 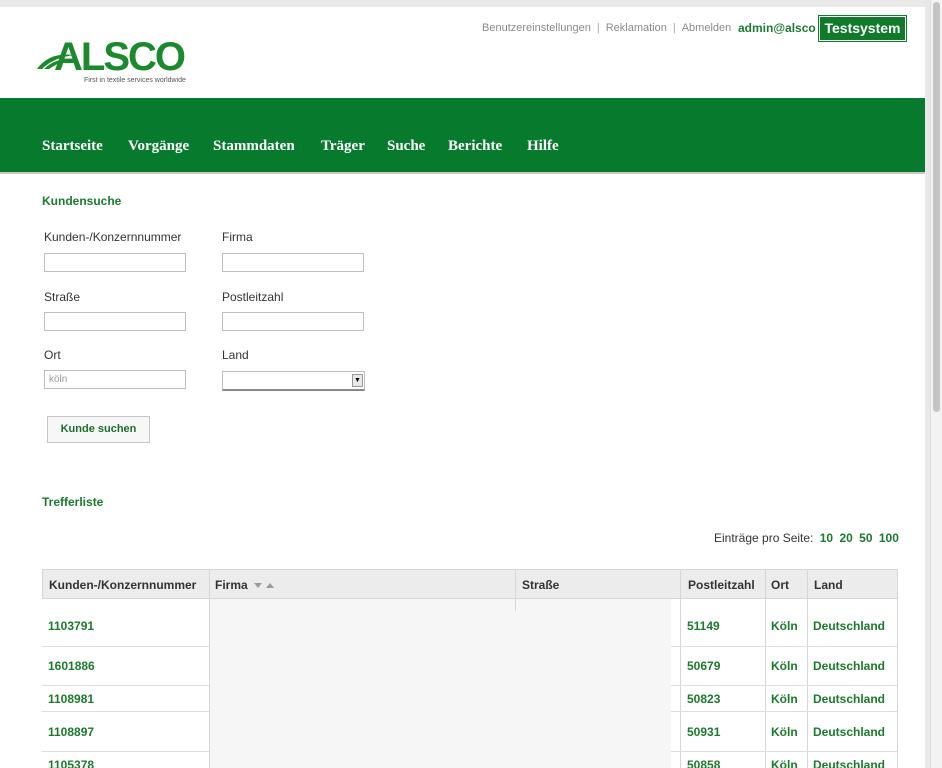 I want to click on per-page-option-10: 10, so click(x=826, y=538).